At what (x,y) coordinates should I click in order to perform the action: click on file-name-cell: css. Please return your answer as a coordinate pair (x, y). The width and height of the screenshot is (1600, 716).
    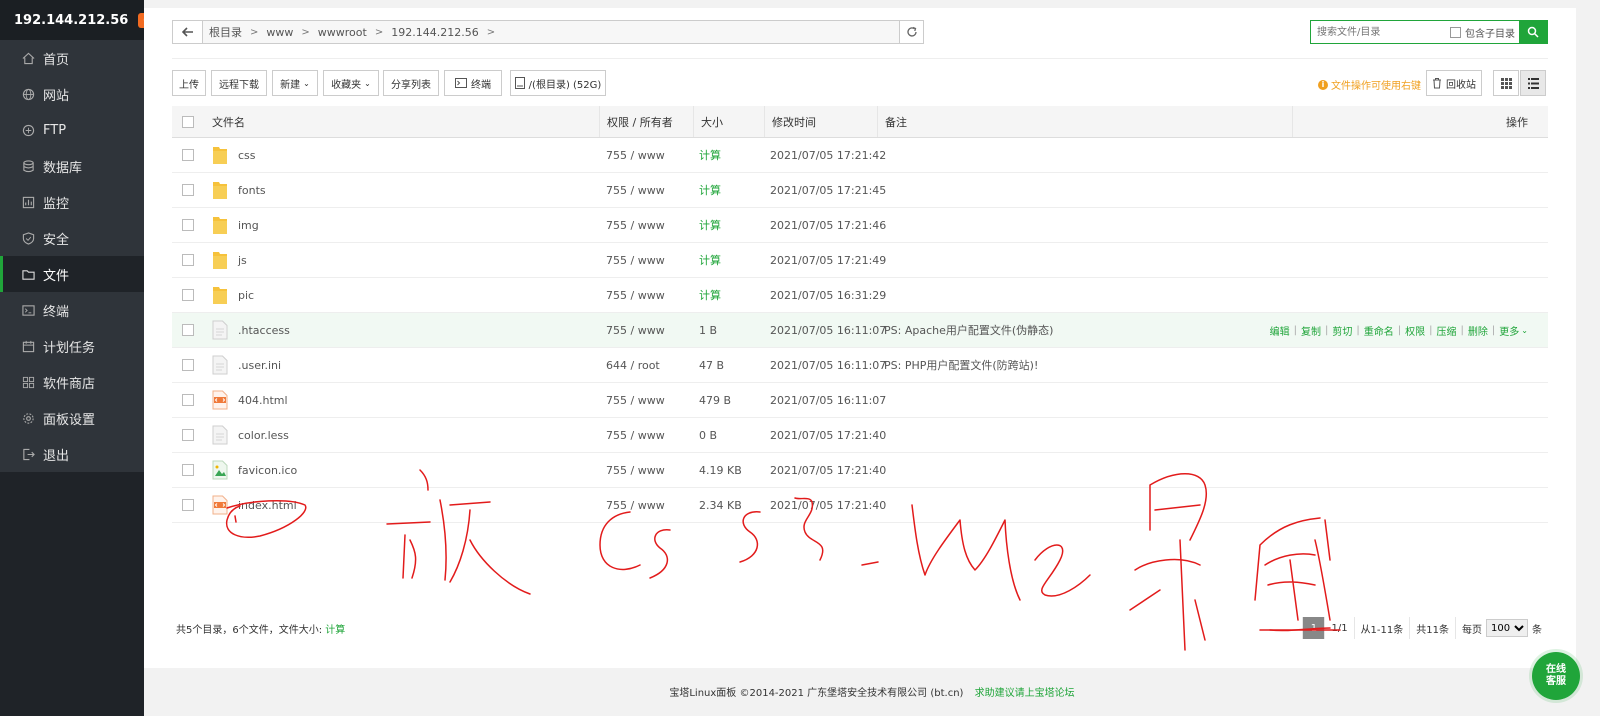
    Looking at the image, I should click on (234, 155).